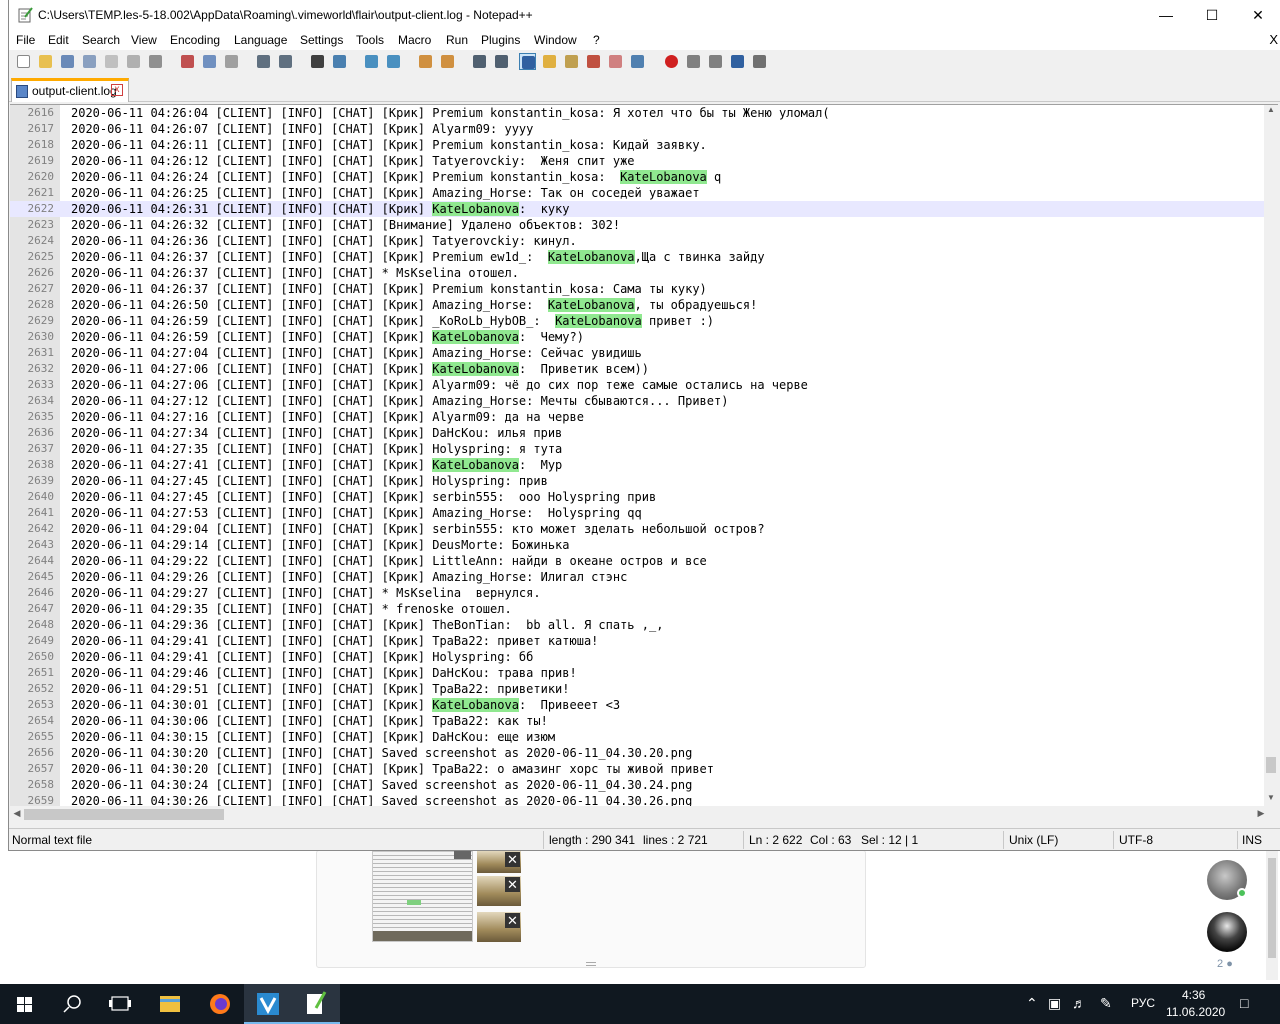  I want to click on tab-output-client-log: output-client.log x, so click(70, 90).